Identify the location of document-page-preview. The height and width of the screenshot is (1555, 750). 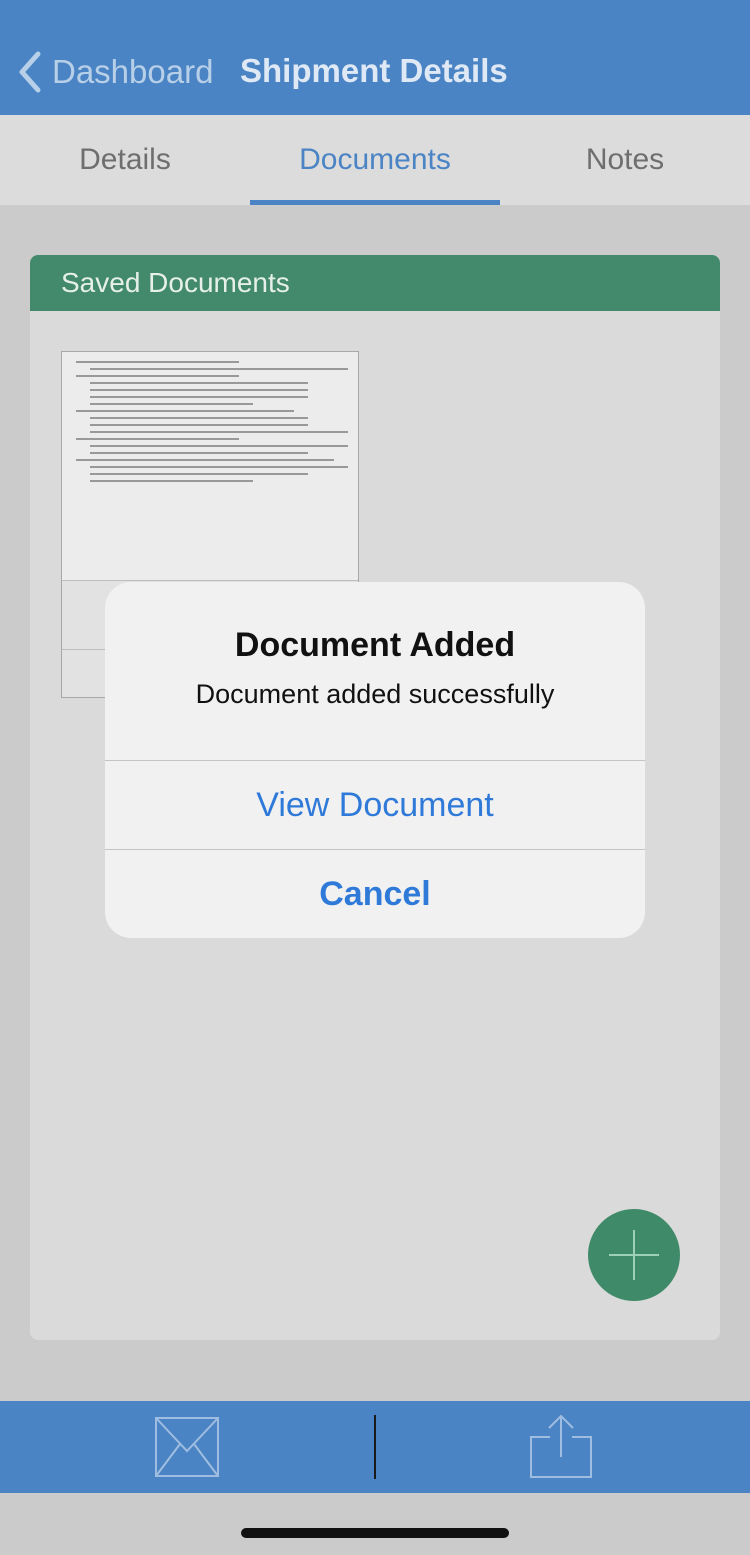
(210, 466).